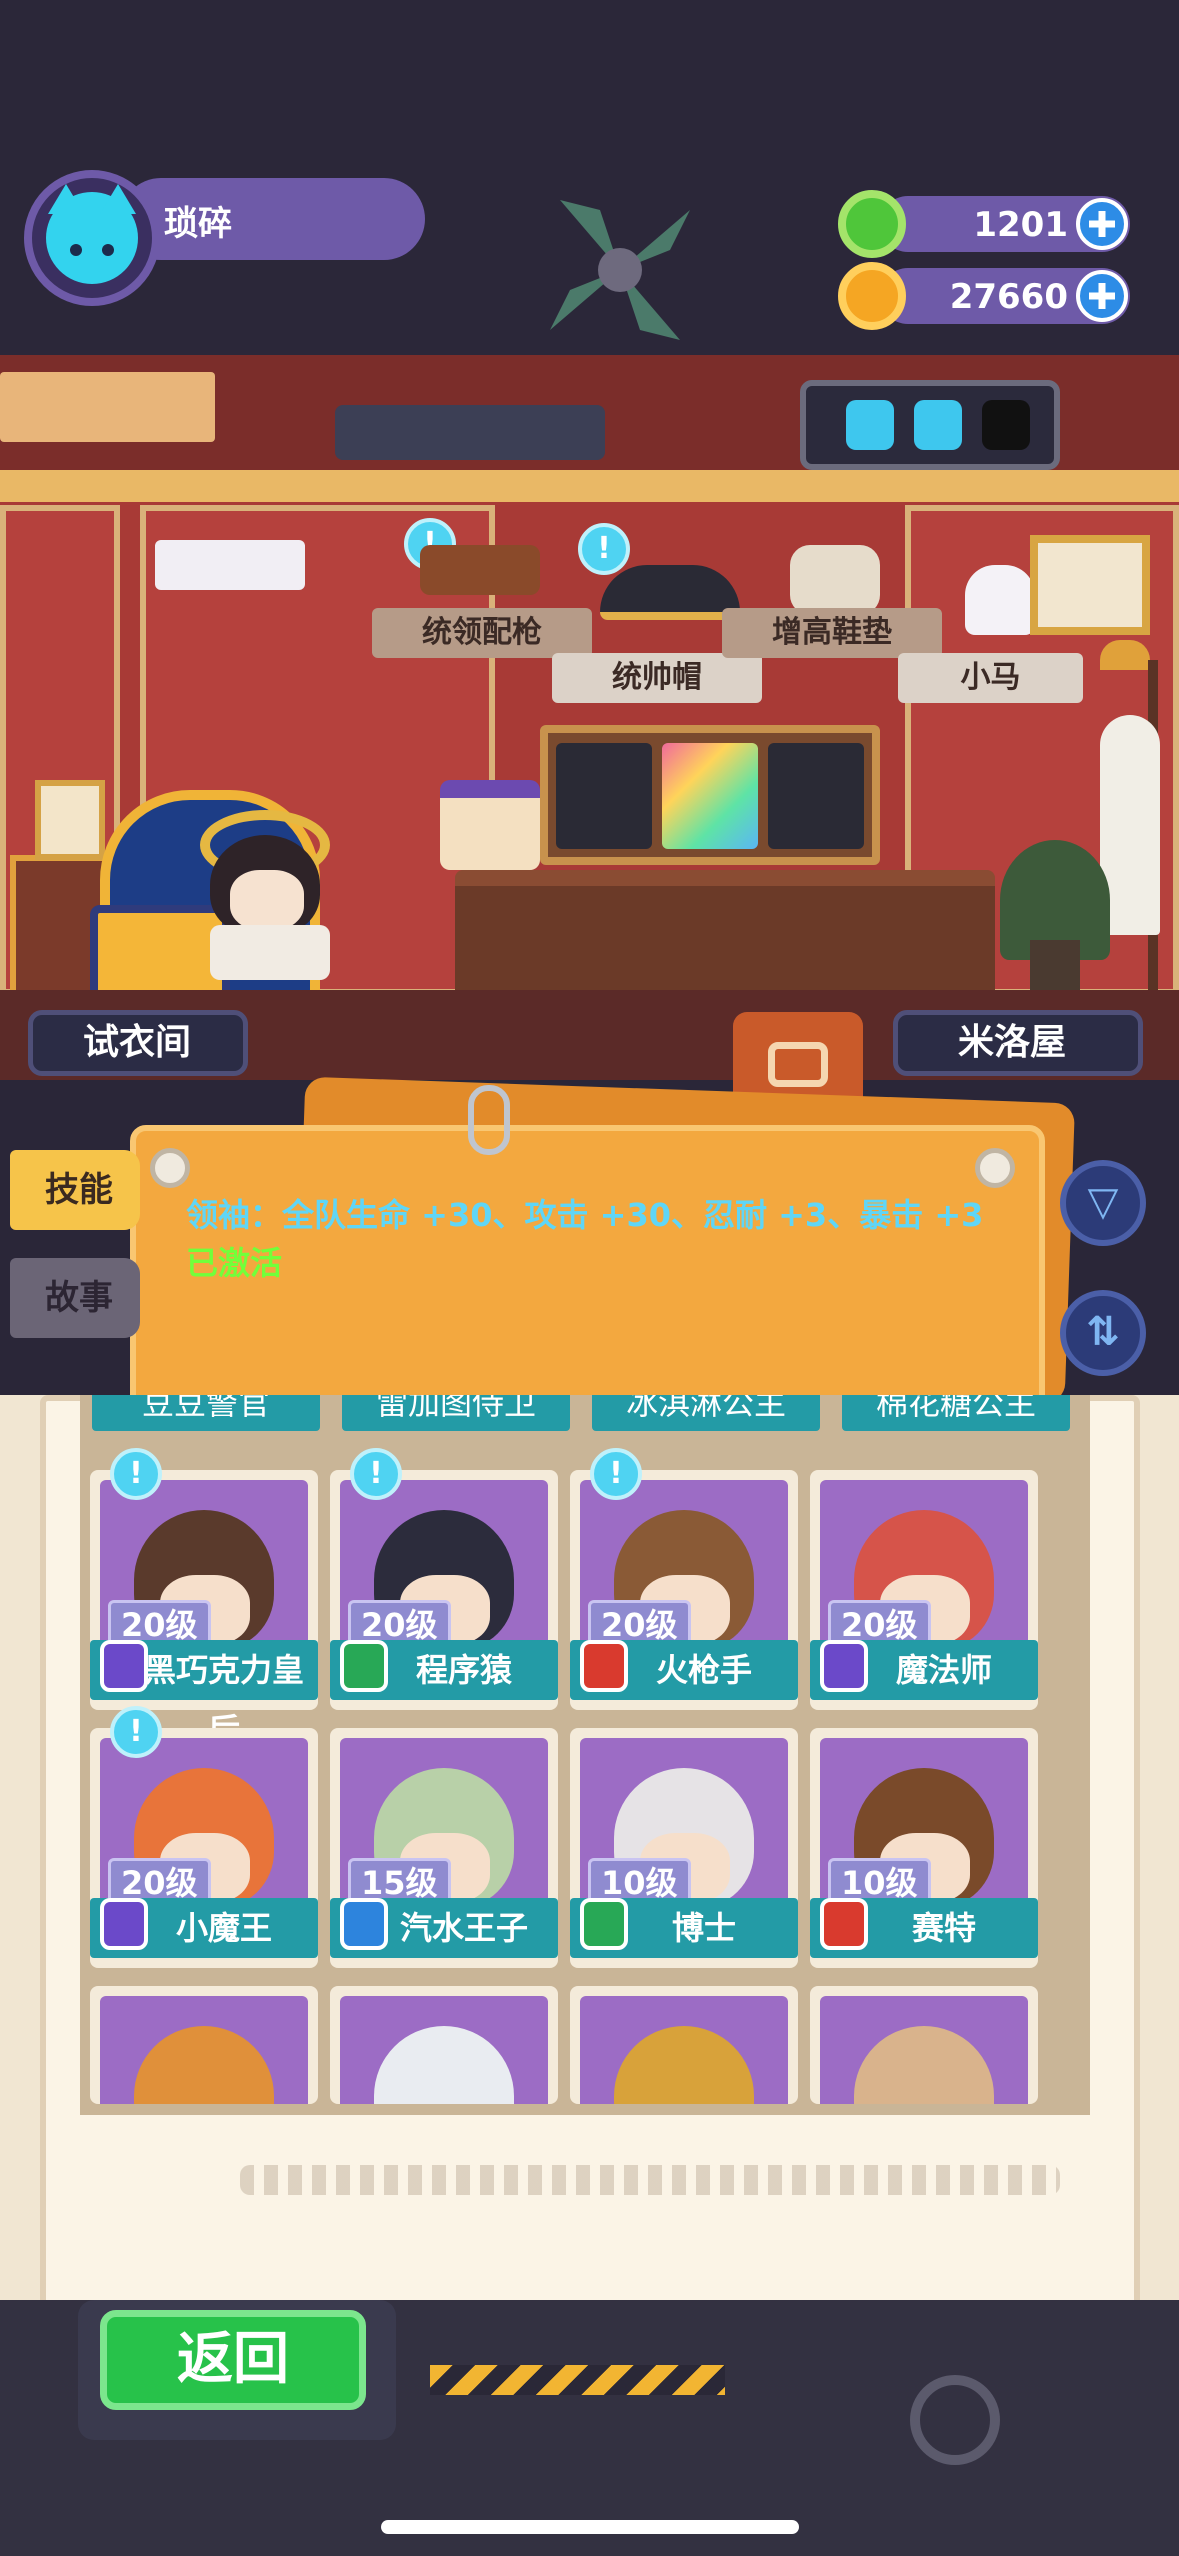 The image size is (1179, 2556). I want to click on player-name: 琐碎, so click(198, 224).